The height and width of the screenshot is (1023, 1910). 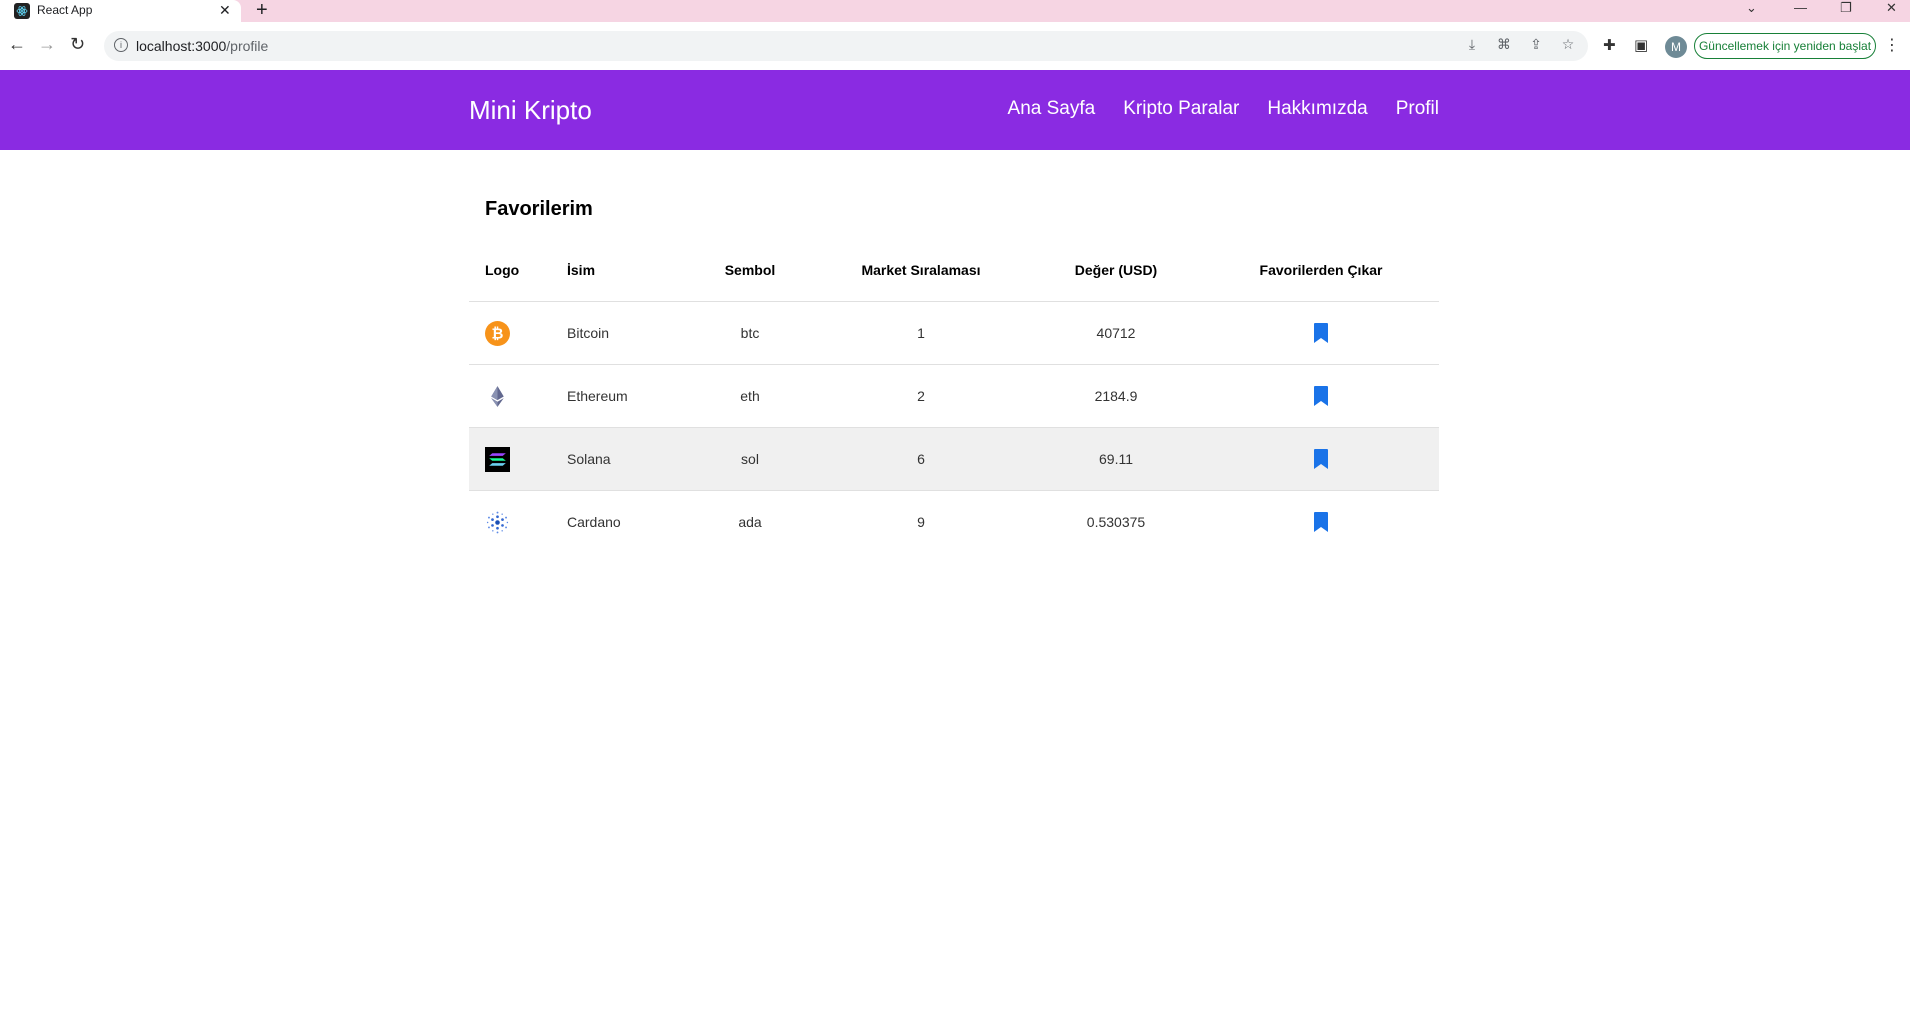 I want to click on forward-icon: →, so click(x=47, y=44).